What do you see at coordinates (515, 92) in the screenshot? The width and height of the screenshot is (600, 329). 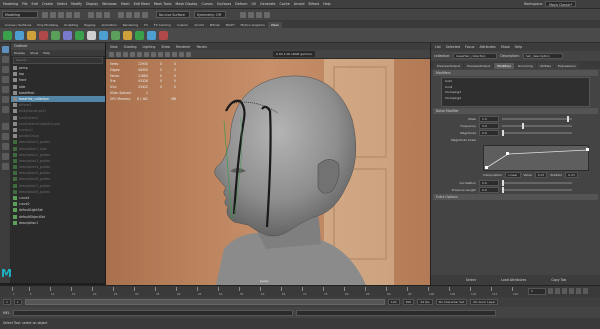 I see `modifier-list: Cut1 Coil1 Clumping1 Clumping2` at bounding box center [515, 92].